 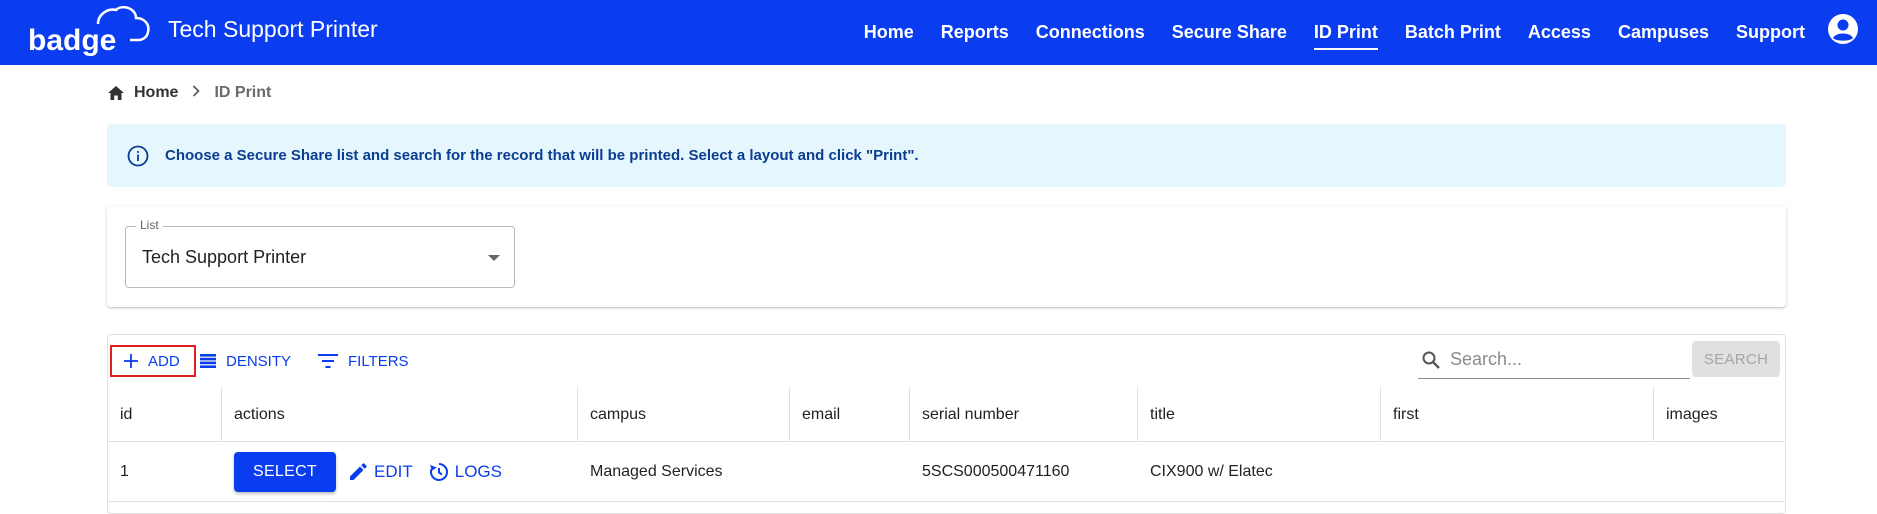 I want to click on edit-button-label: EDIT, so click(x=393, y=471).